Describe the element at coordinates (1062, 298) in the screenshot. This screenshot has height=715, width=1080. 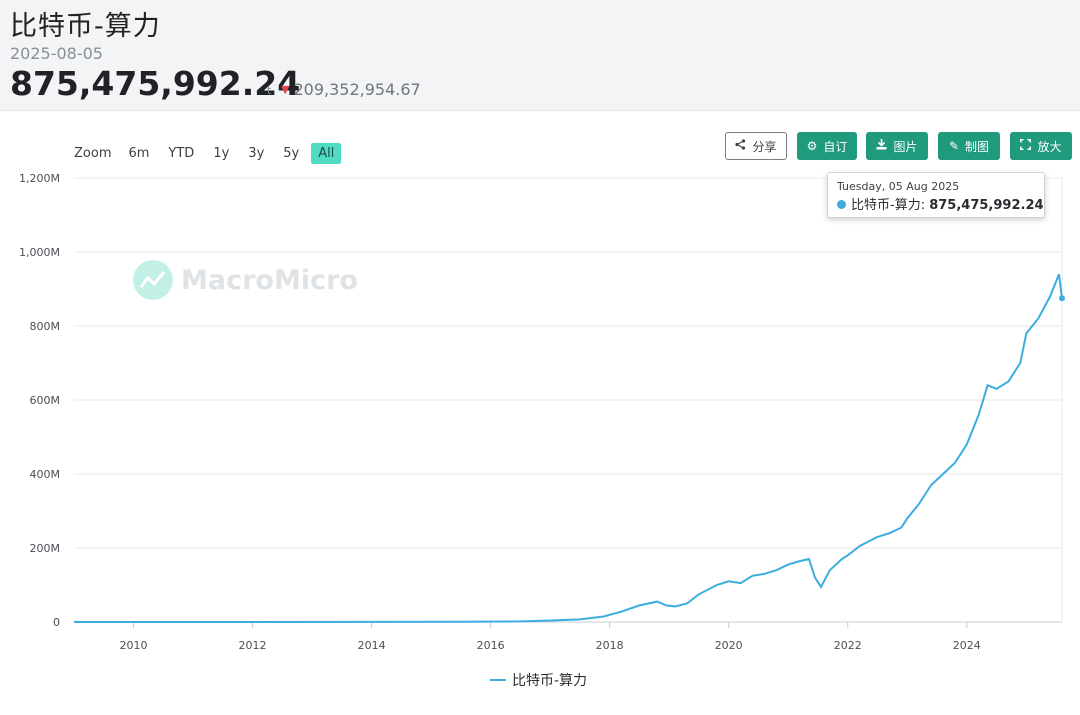
I see `hover-point` at that location.